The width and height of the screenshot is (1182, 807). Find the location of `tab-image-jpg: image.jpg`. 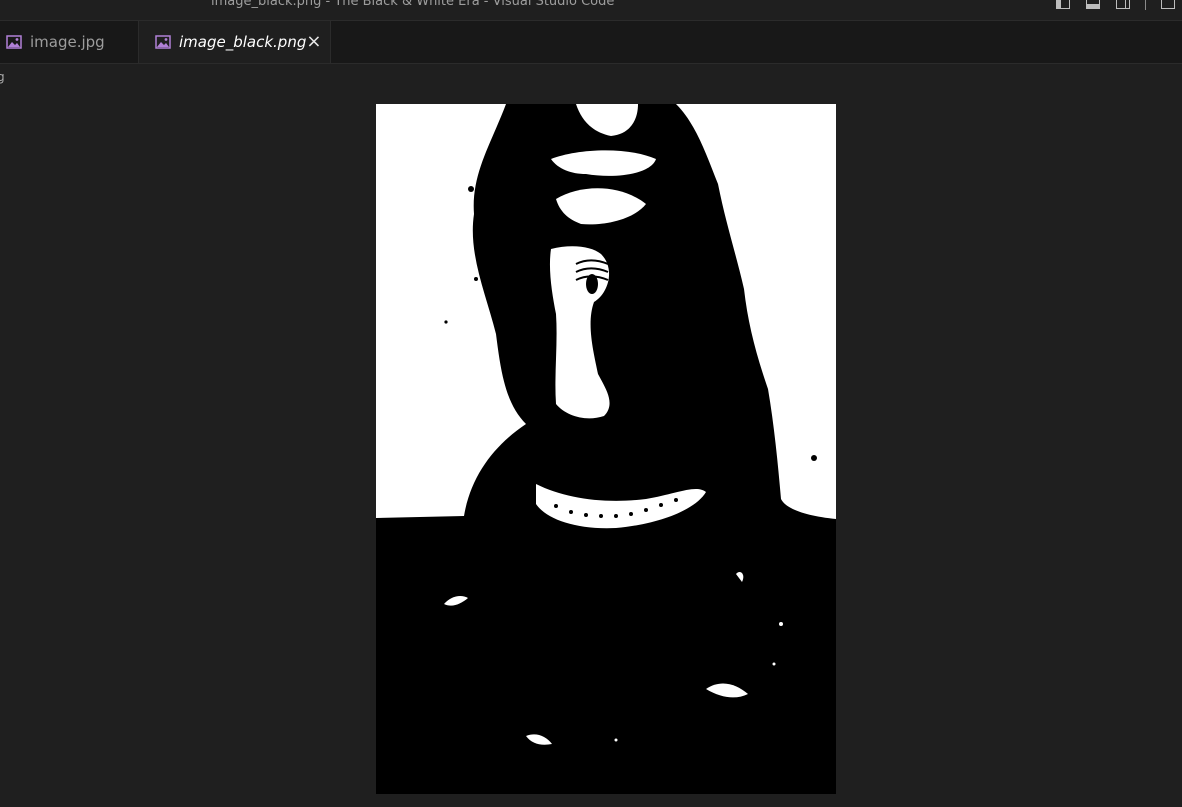

tab-image-jpg: image.jpg is located at coordinates (69, 42).